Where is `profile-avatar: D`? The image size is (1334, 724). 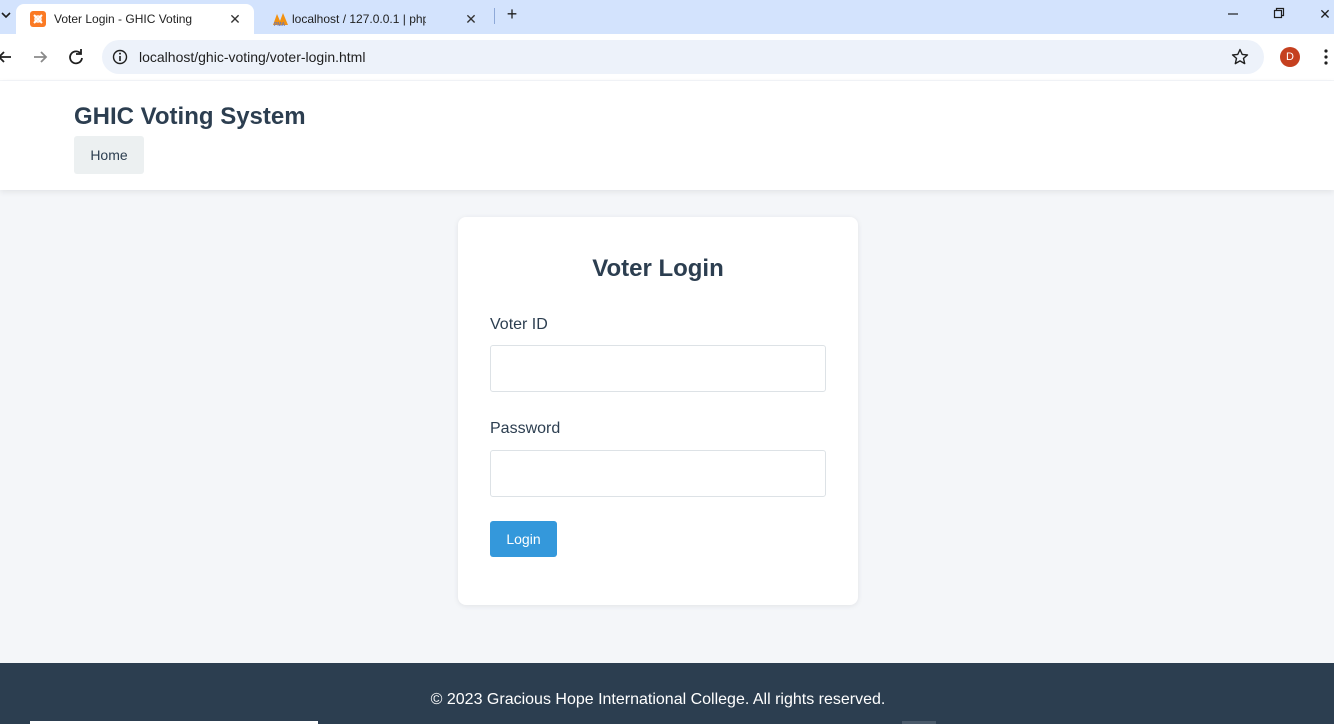
profile-avatar: D is located at coordinates (1290, 57).